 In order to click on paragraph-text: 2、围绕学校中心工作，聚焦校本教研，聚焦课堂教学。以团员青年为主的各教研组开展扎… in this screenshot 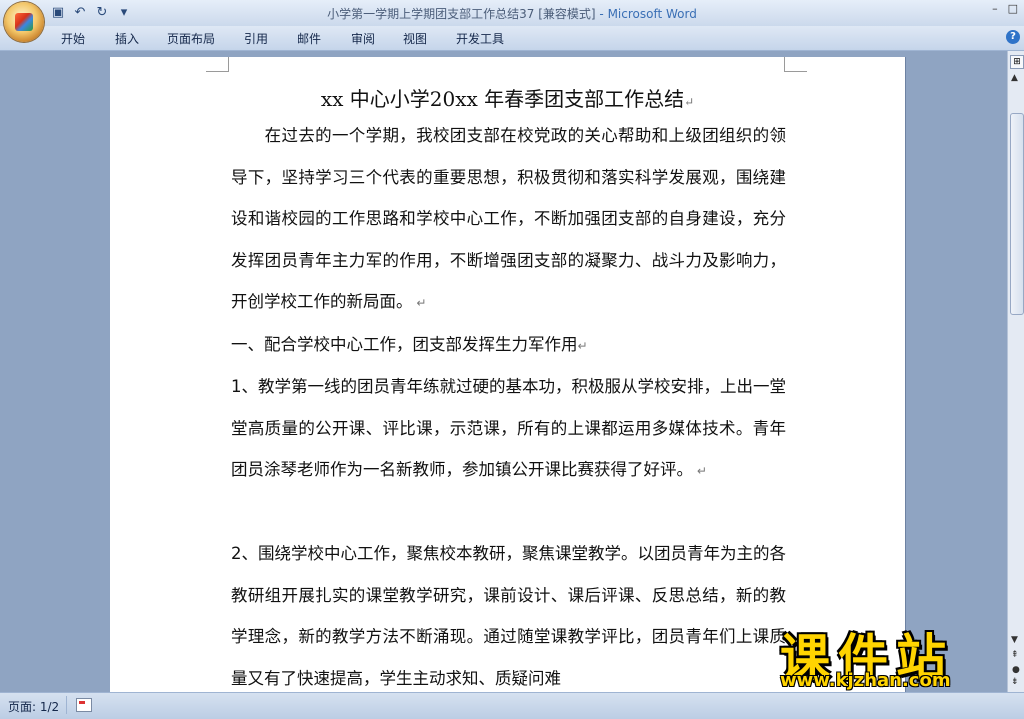, I will do `click(508, 616)`.